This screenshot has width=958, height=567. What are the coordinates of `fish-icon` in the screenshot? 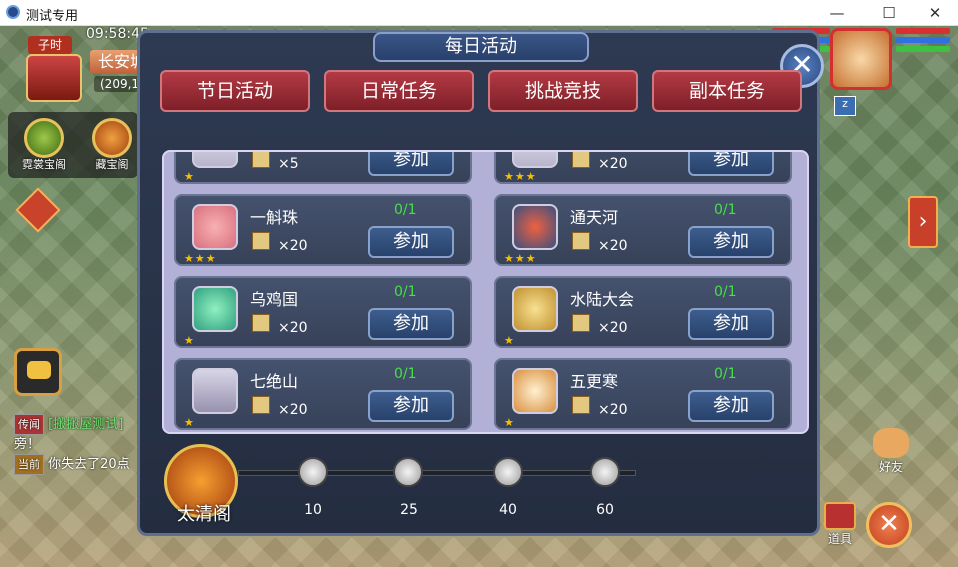 It's located at (535, 227).